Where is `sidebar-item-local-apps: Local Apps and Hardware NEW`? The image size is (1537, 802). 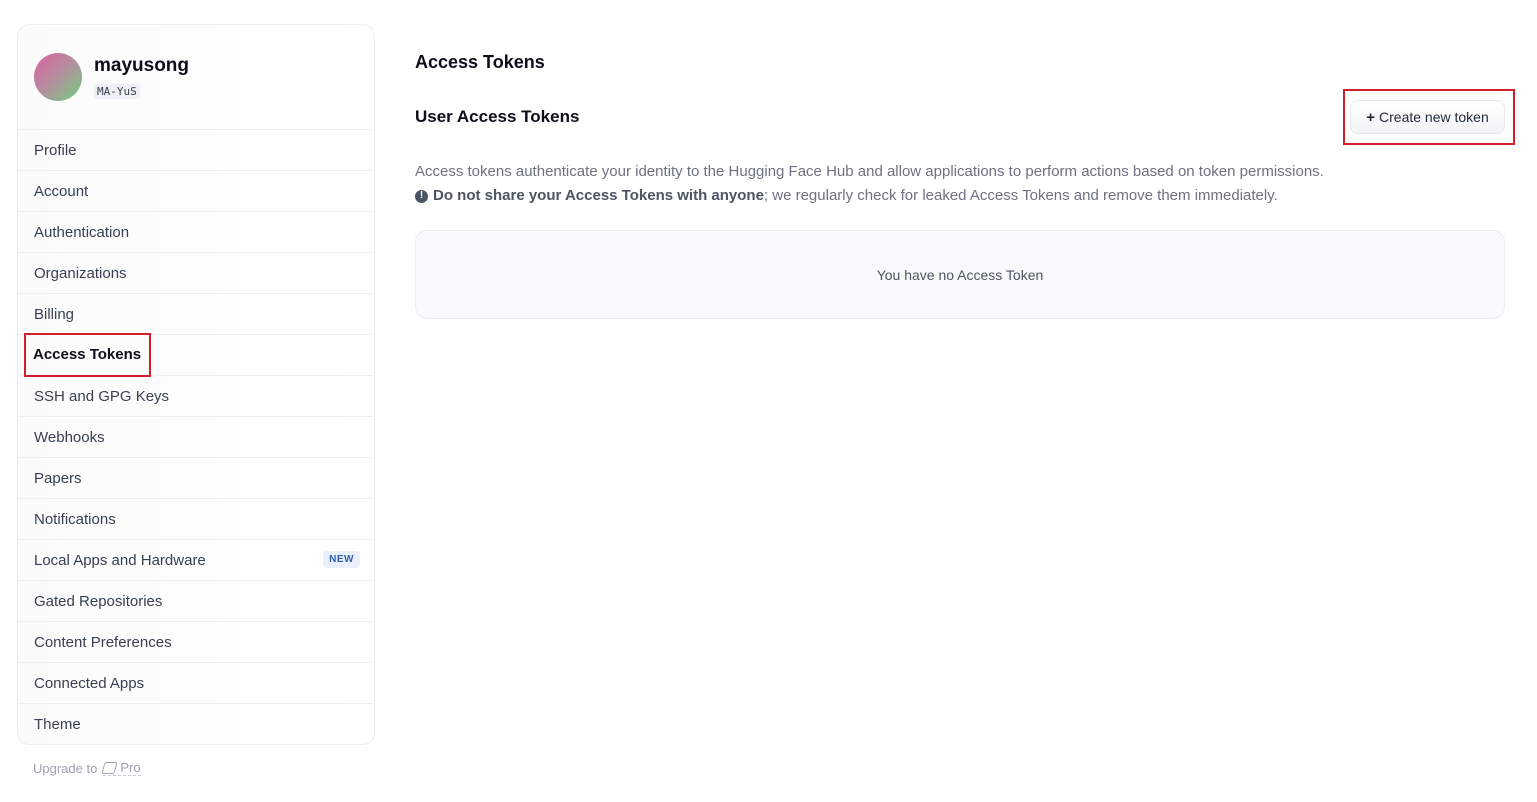
sidebar-item-local-apps: Local Apps and Hardware NEW is located at coordinates (196, 560).